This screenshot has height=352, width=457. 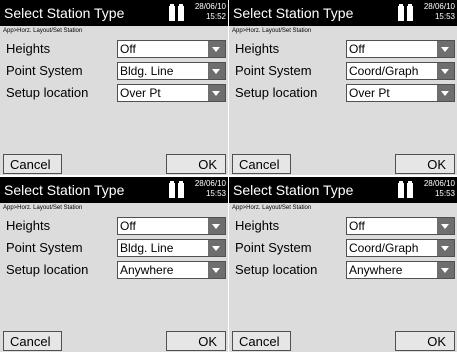 I want to click on field-row-point-system: Point System Coord/Graph, so click(x=343, y=248).